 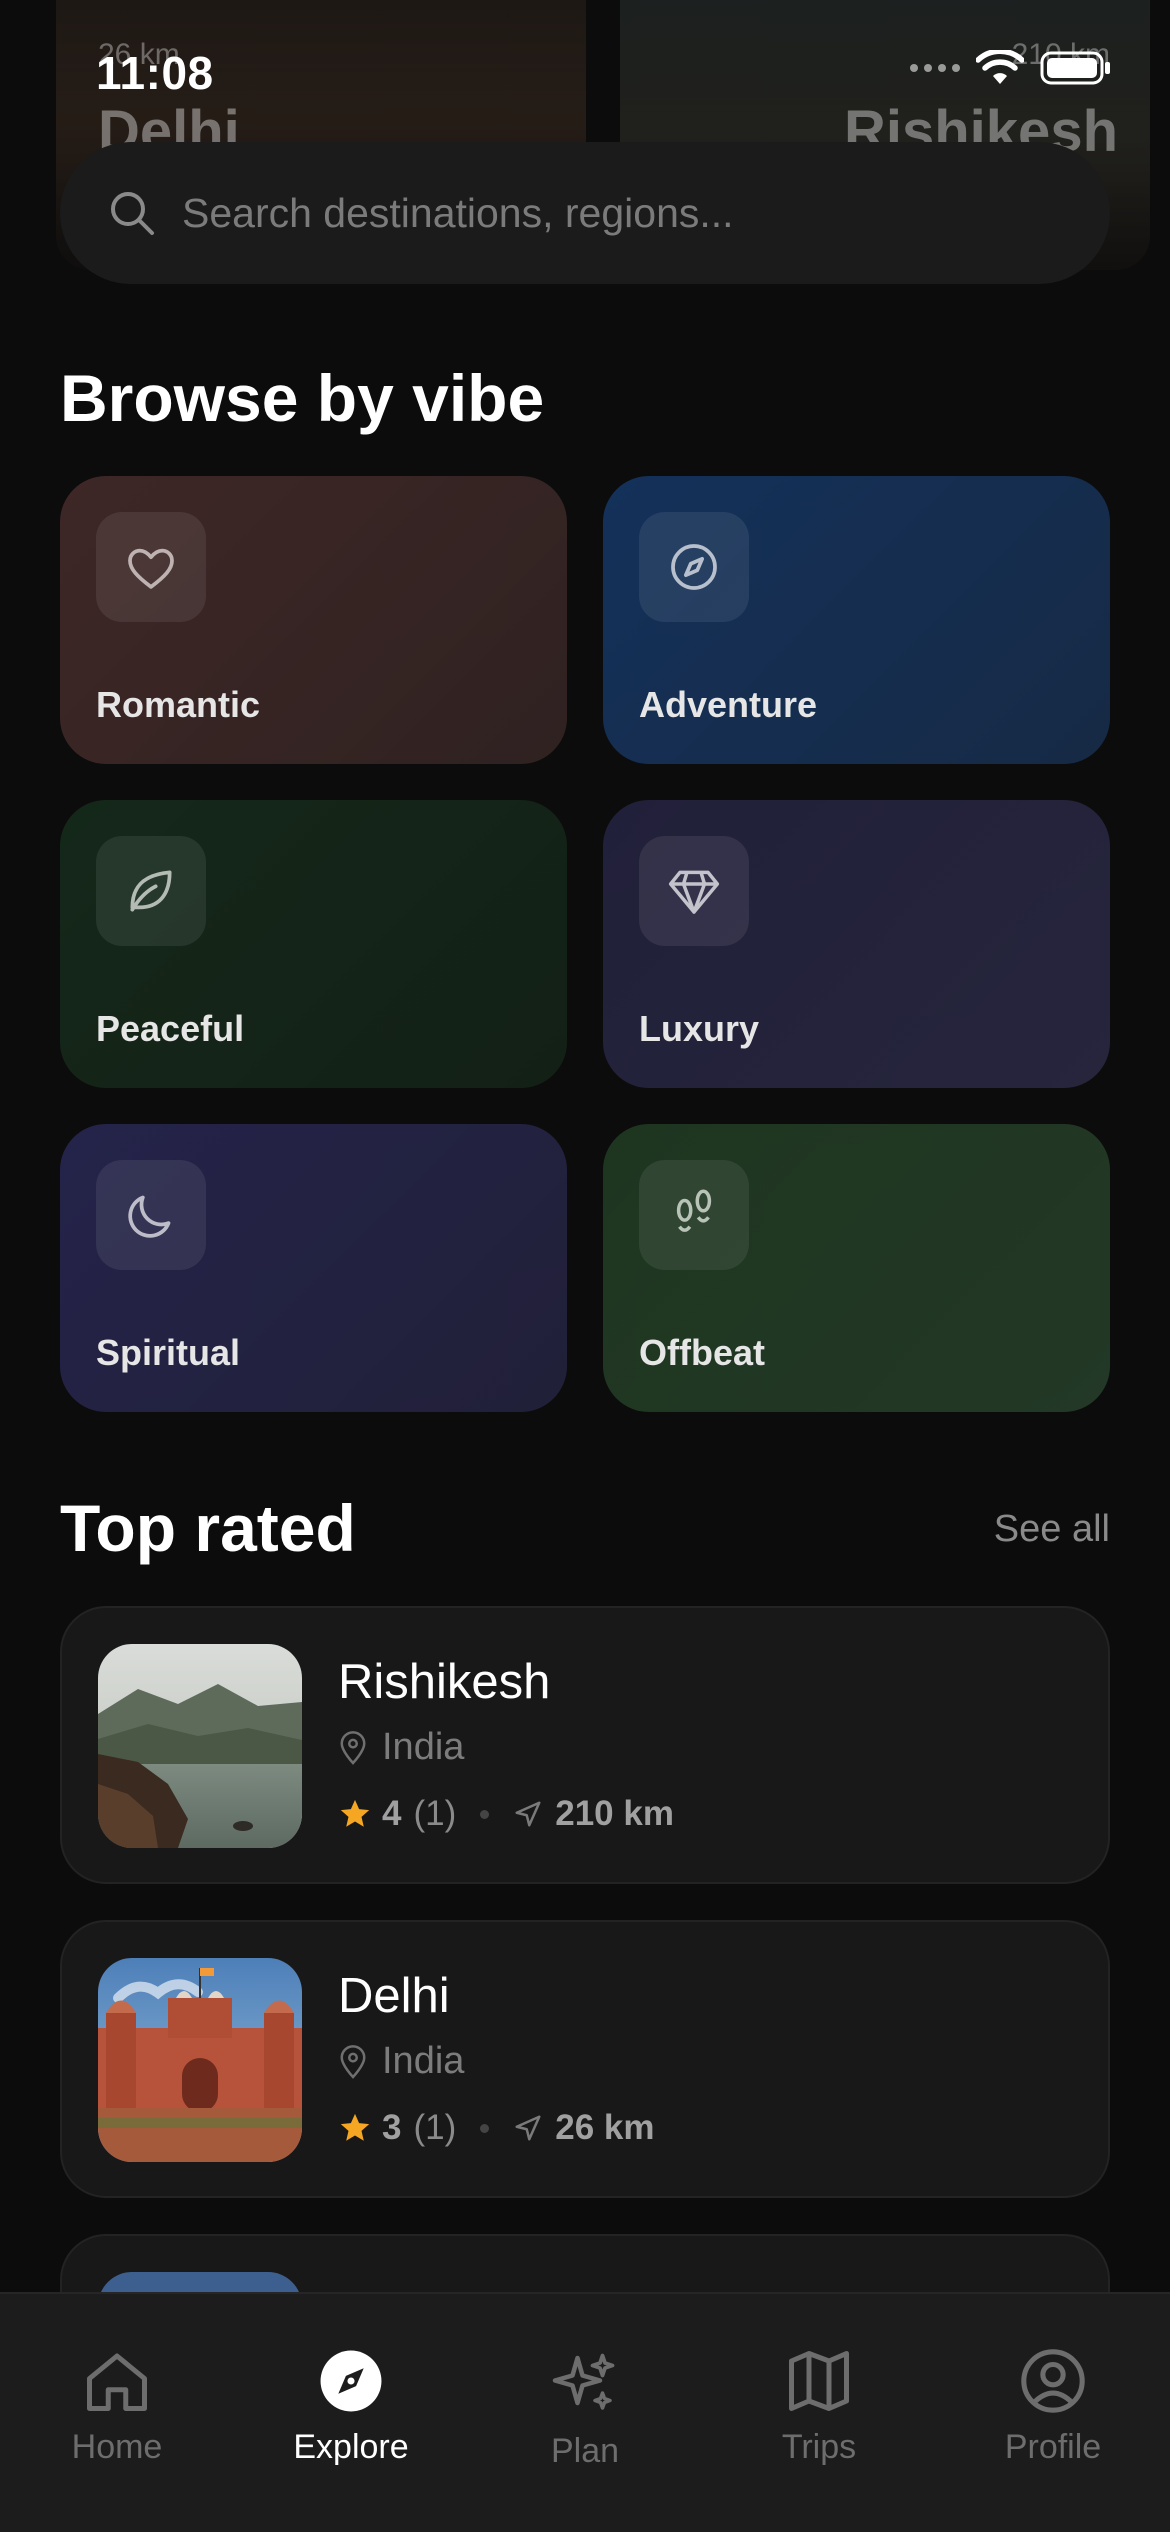 What do you see at coordinates (585, 2451) in the screenshot?
I see `tab-label: Plan` at bounding box center [585, 2451].